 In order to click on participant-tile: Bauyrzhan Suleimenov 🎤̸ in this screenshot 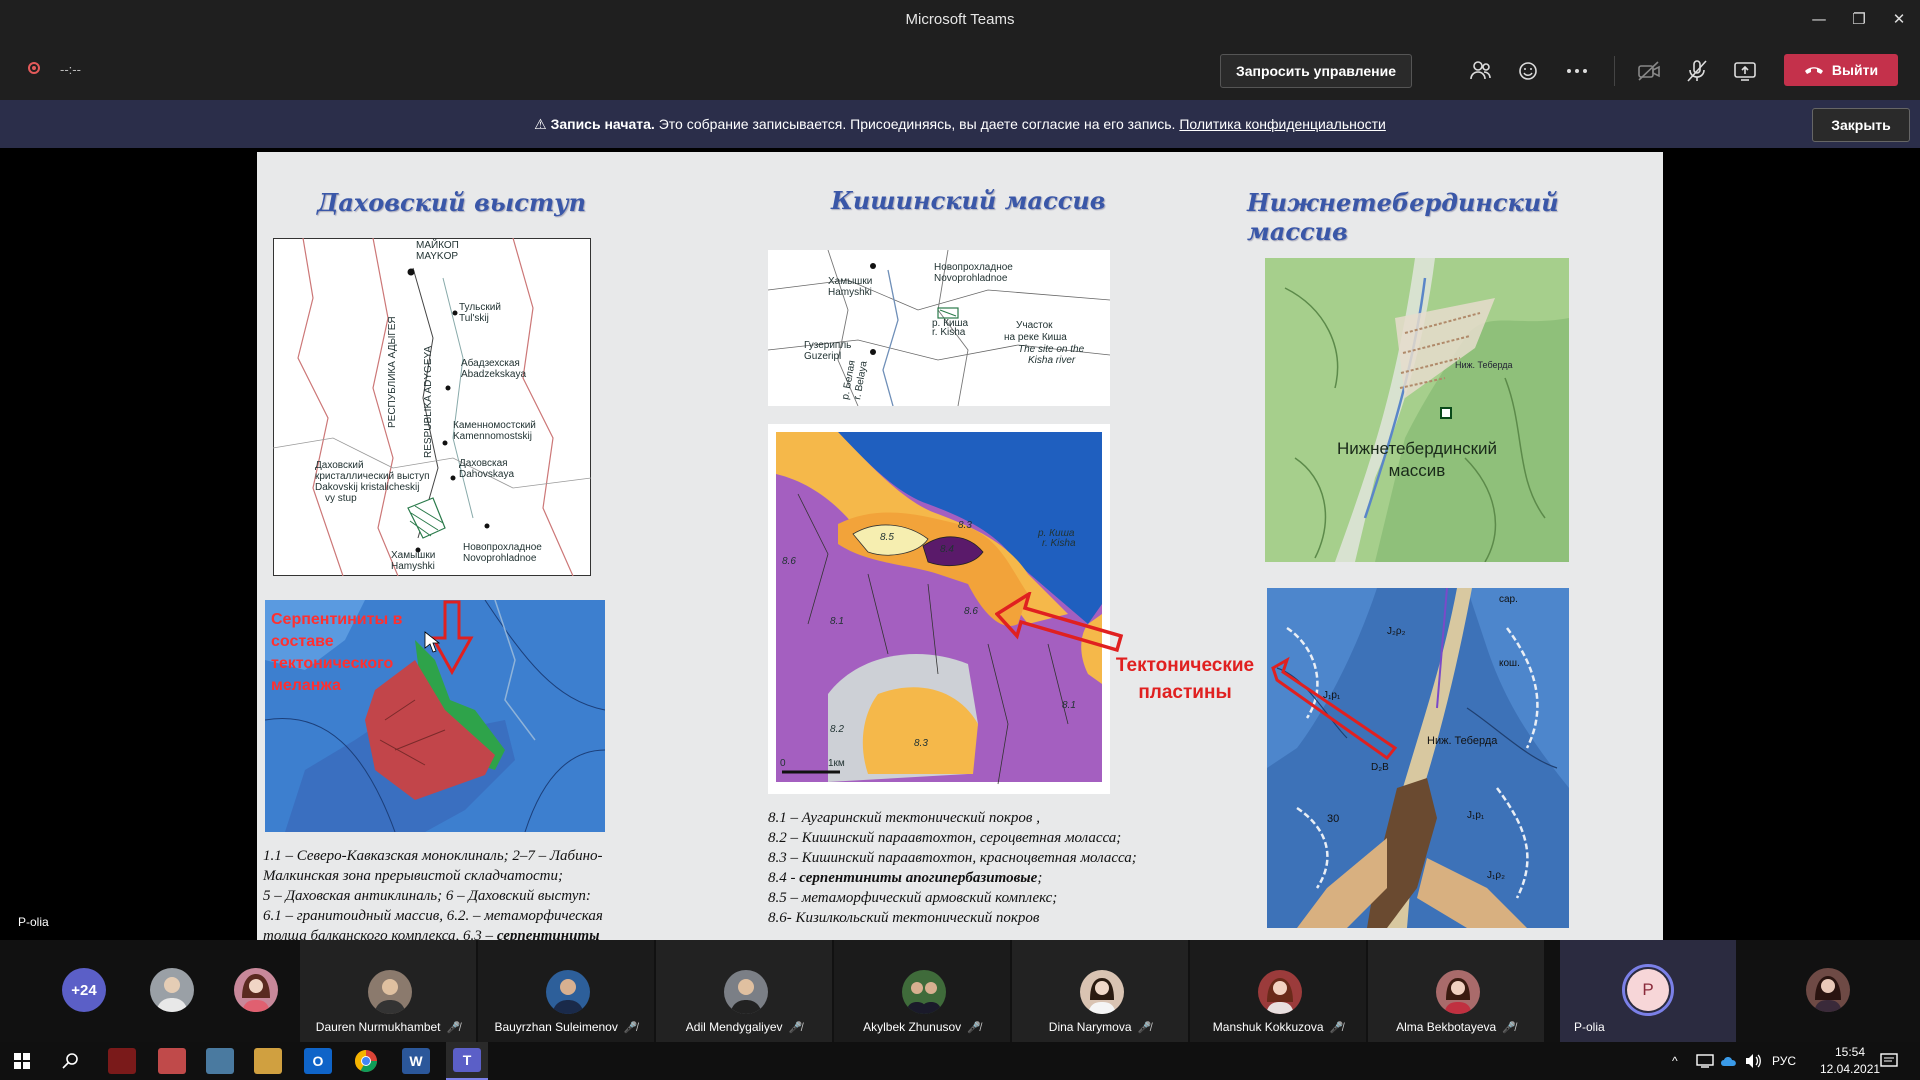, I will do `click(566, 991)`.